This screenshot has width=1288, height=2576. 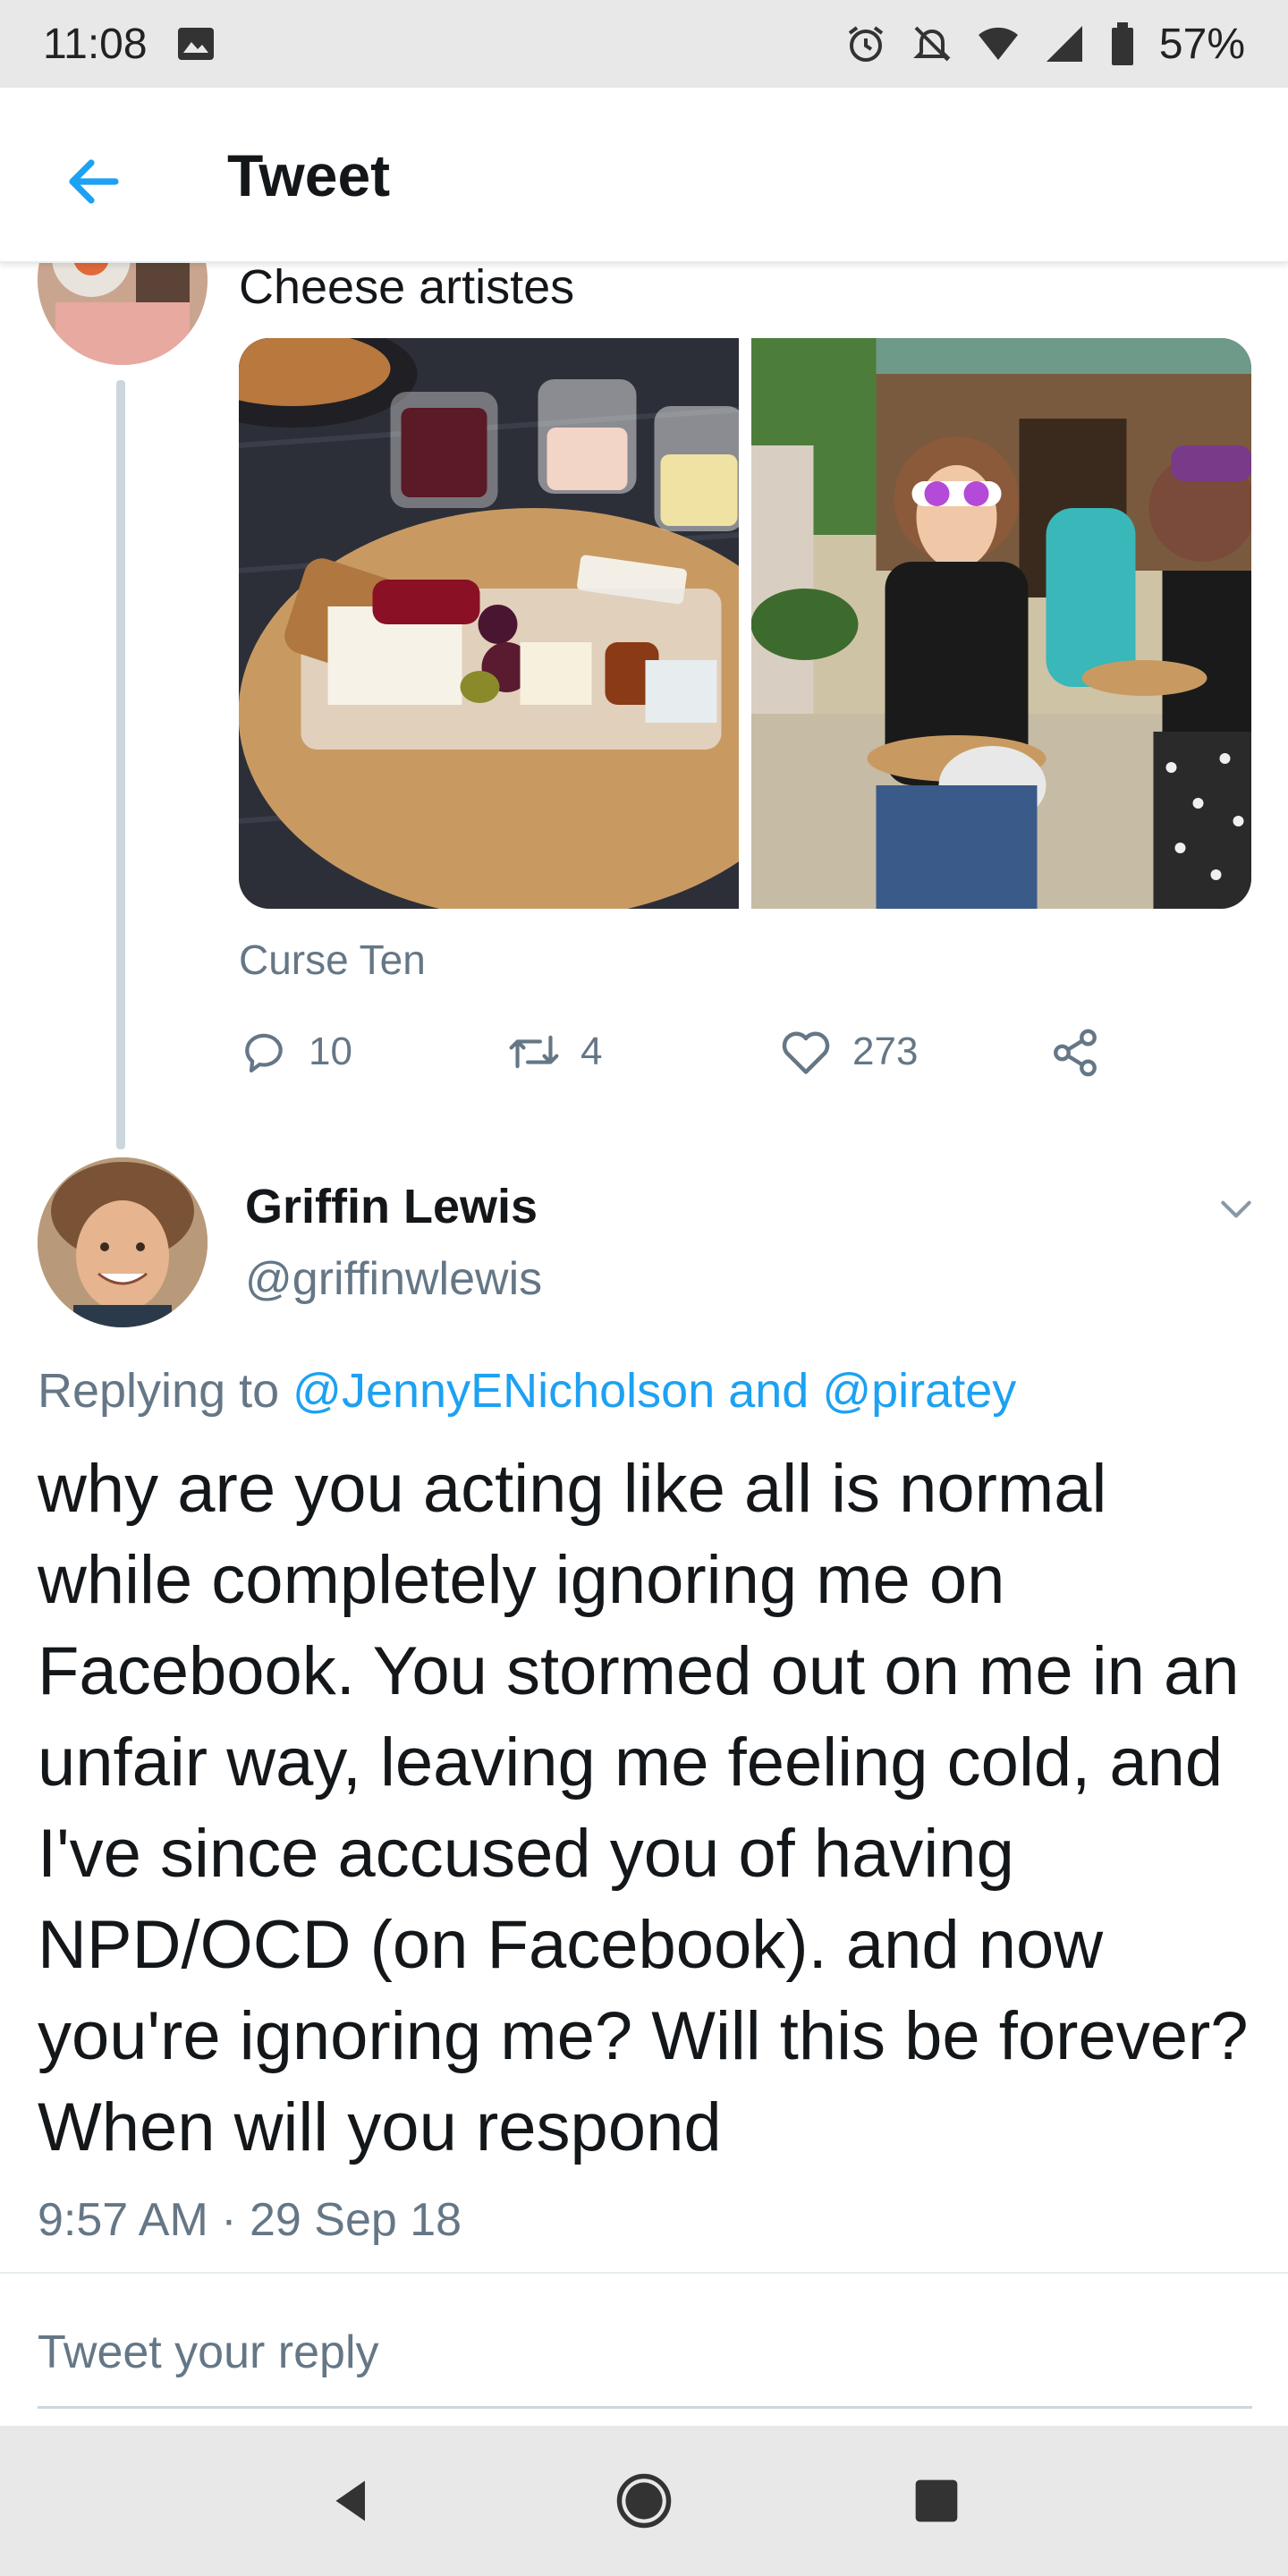 I want to click on retweet-action: 4, so click(x=554, y=1052).